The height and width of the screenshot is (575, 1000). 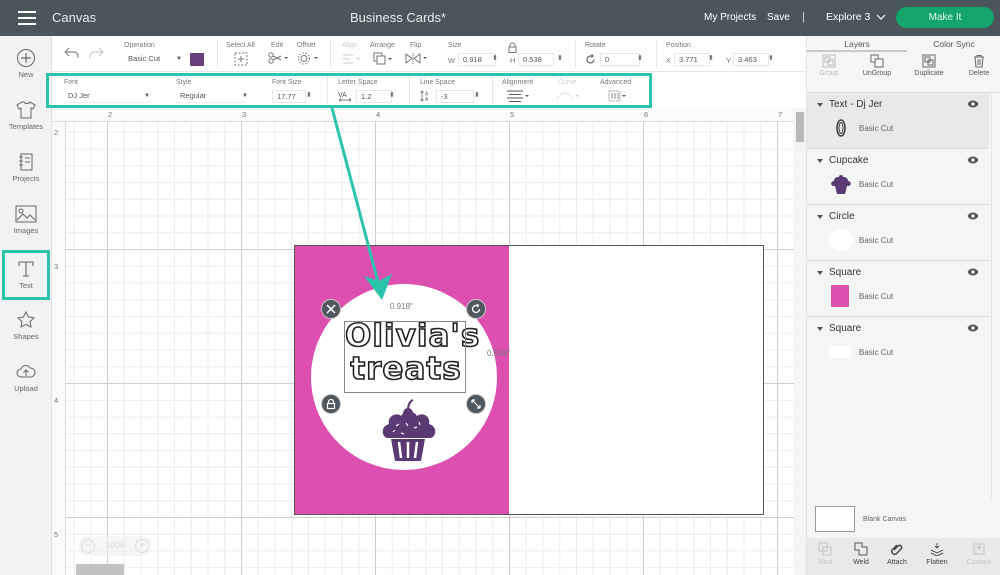 What do you see at coordinates (861, 554) in the screenshot?
I see `weld-button: Weld` at bounding box center [861, 554].